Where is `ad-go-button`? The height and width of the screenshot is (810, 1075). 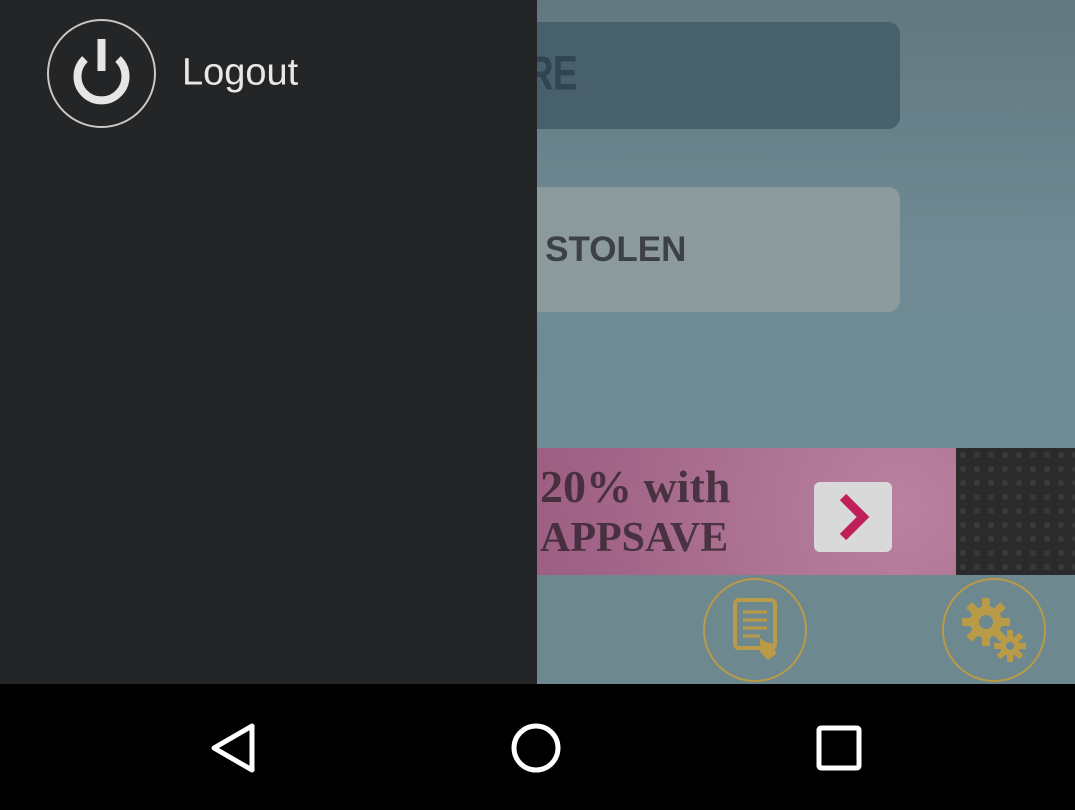
ad-go-button is located at coordinates (853, 517).